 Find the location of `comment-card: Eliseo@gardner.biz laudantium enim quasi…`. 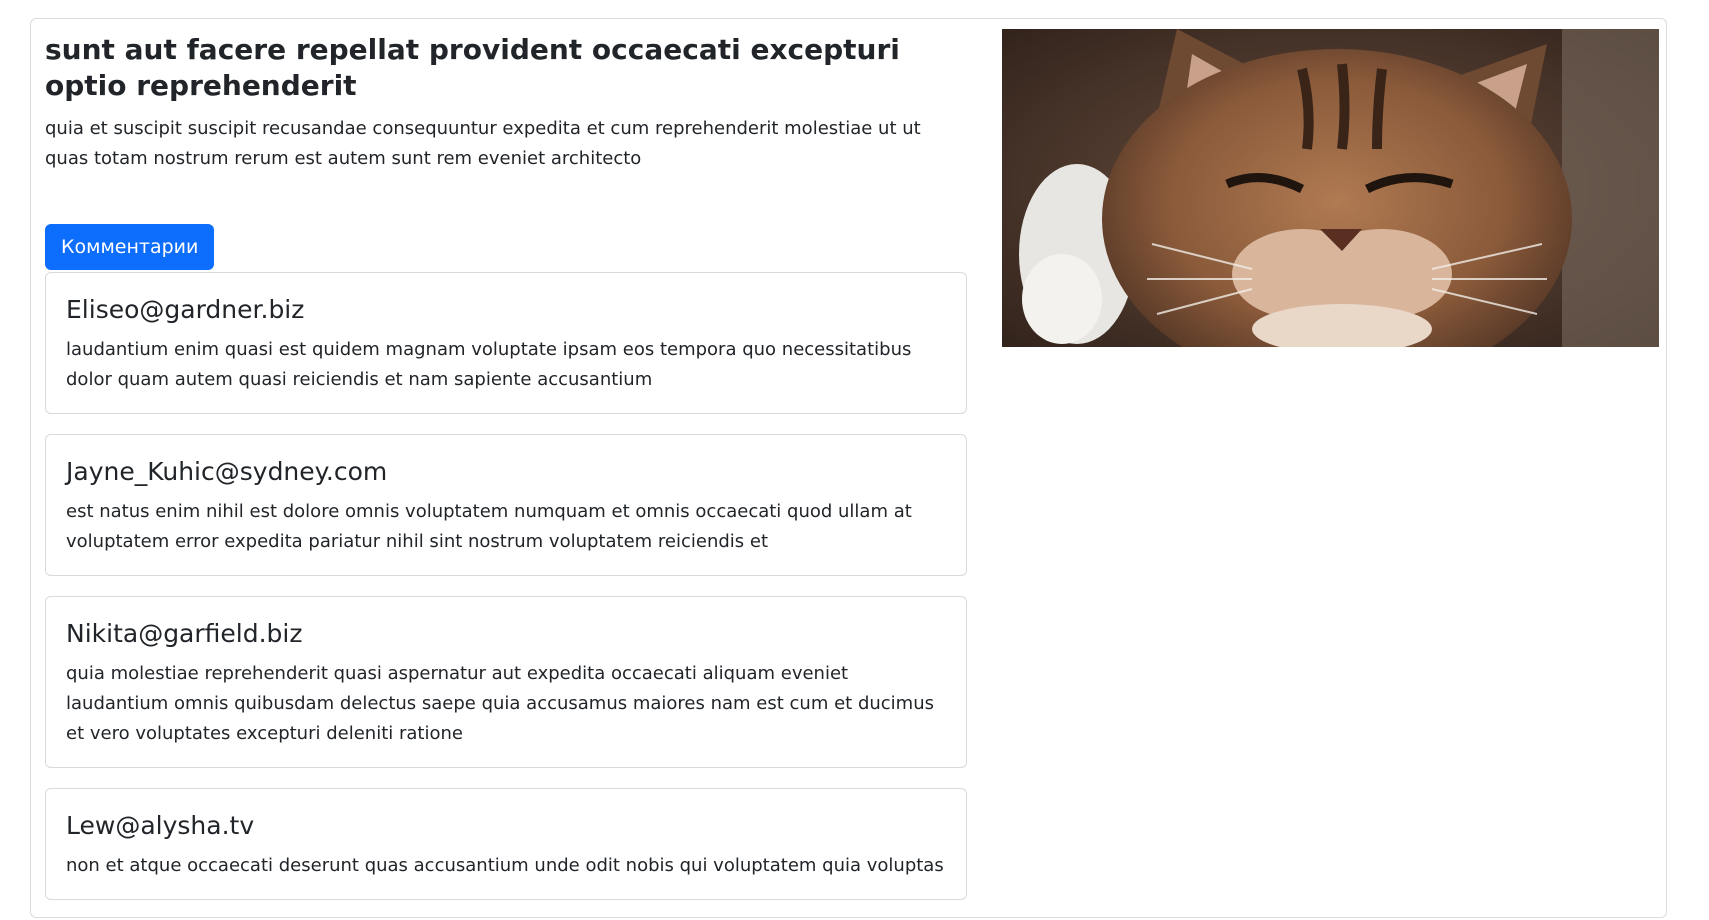

comment-card: Eliseo@gardner.biz laudantium enim quasi… is located at coordinates (506, 343).